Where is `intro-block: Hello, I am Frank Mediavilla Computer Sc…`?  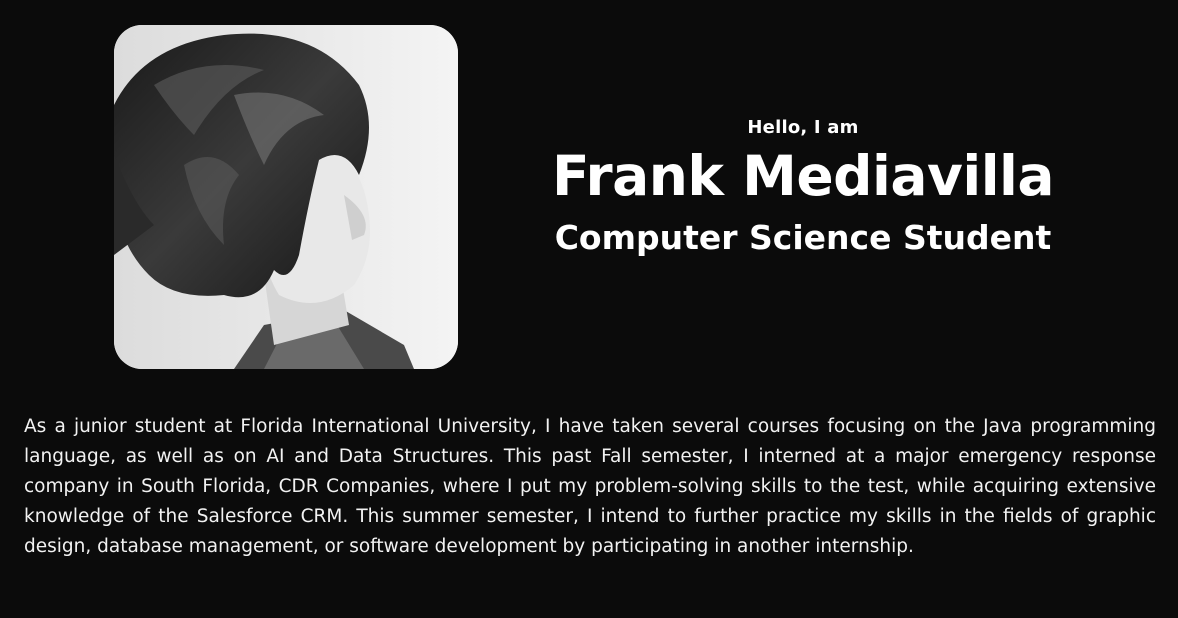 intro-block: Hello, I am Frank Mediavilla Computer Sc… is located at coordinates (803, 185).